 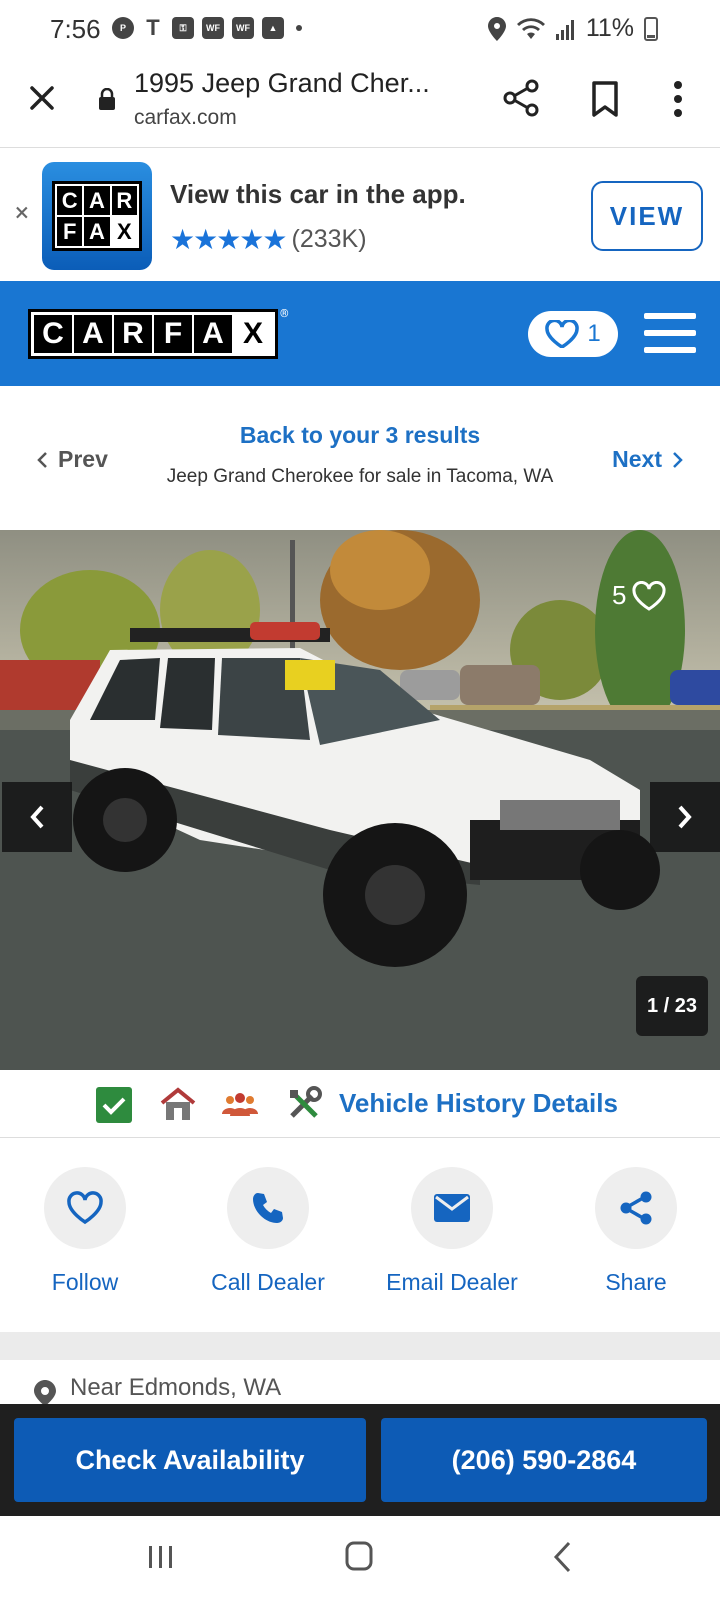 I want to click on call-dealer-label: Call Dealer, so click(x=268, y=1282).